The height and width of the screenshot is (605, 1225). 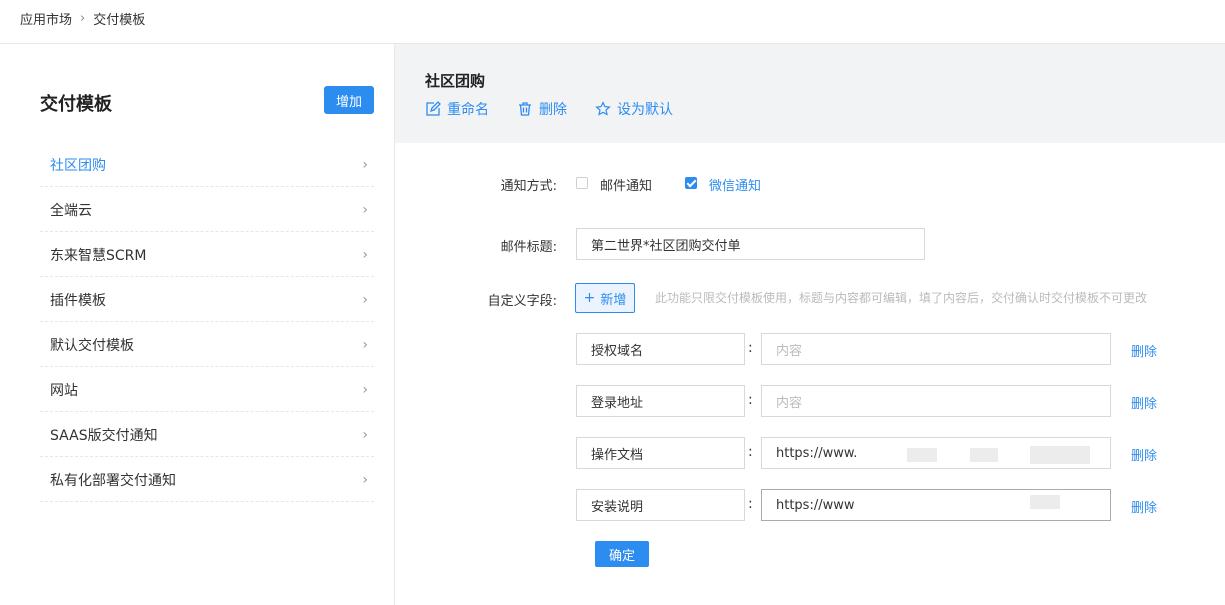 What do you see at coordinates (660, 505) in the screenshot?
I see `field-name-input: 安装说明` at bounding box center [660, 505].